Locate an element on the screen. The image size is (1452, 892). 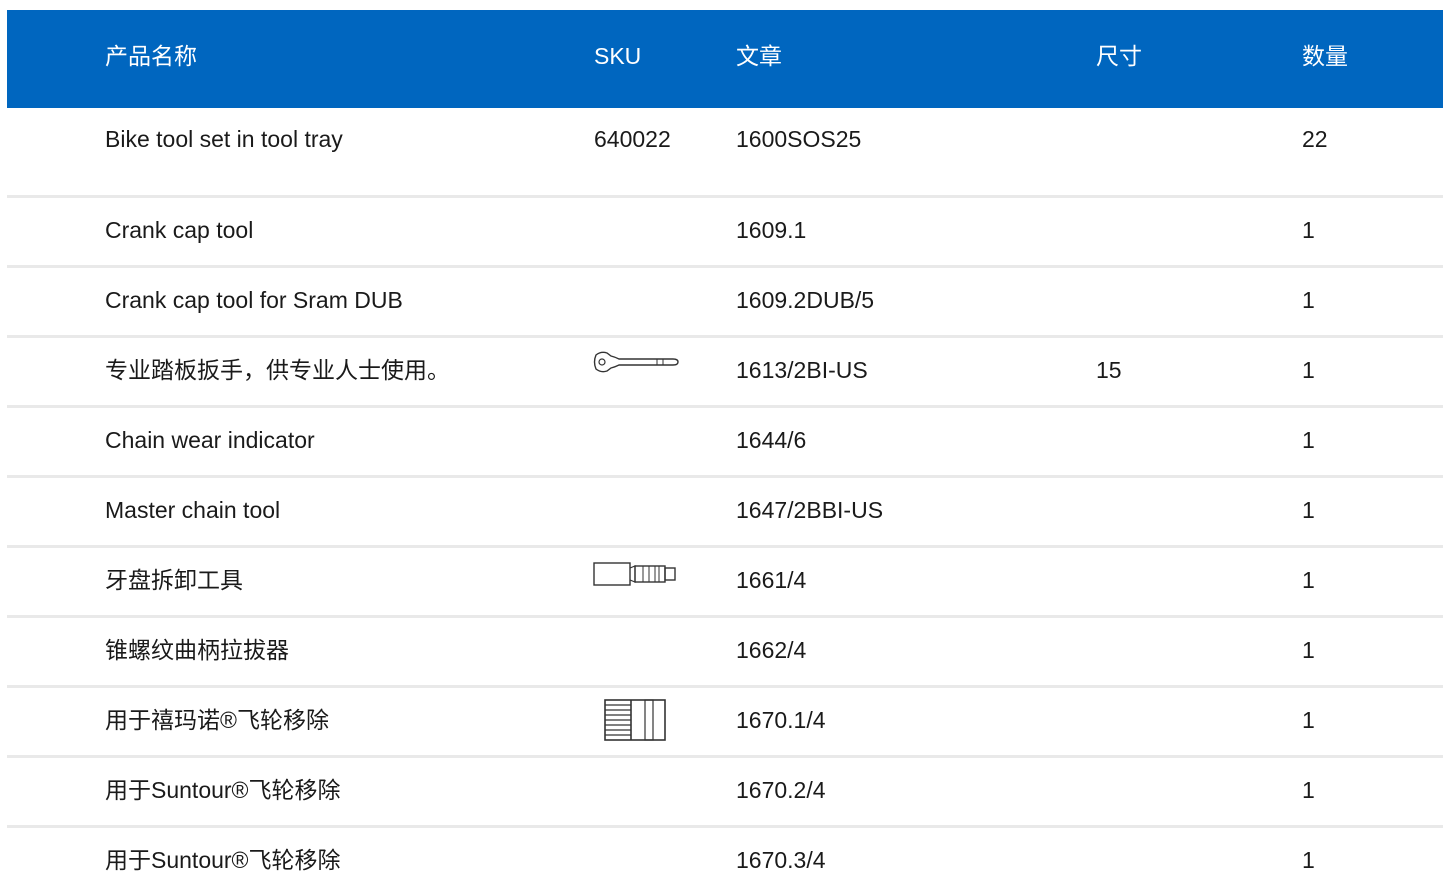
column-header-article: 文章 is located at coordinates (759, 59).